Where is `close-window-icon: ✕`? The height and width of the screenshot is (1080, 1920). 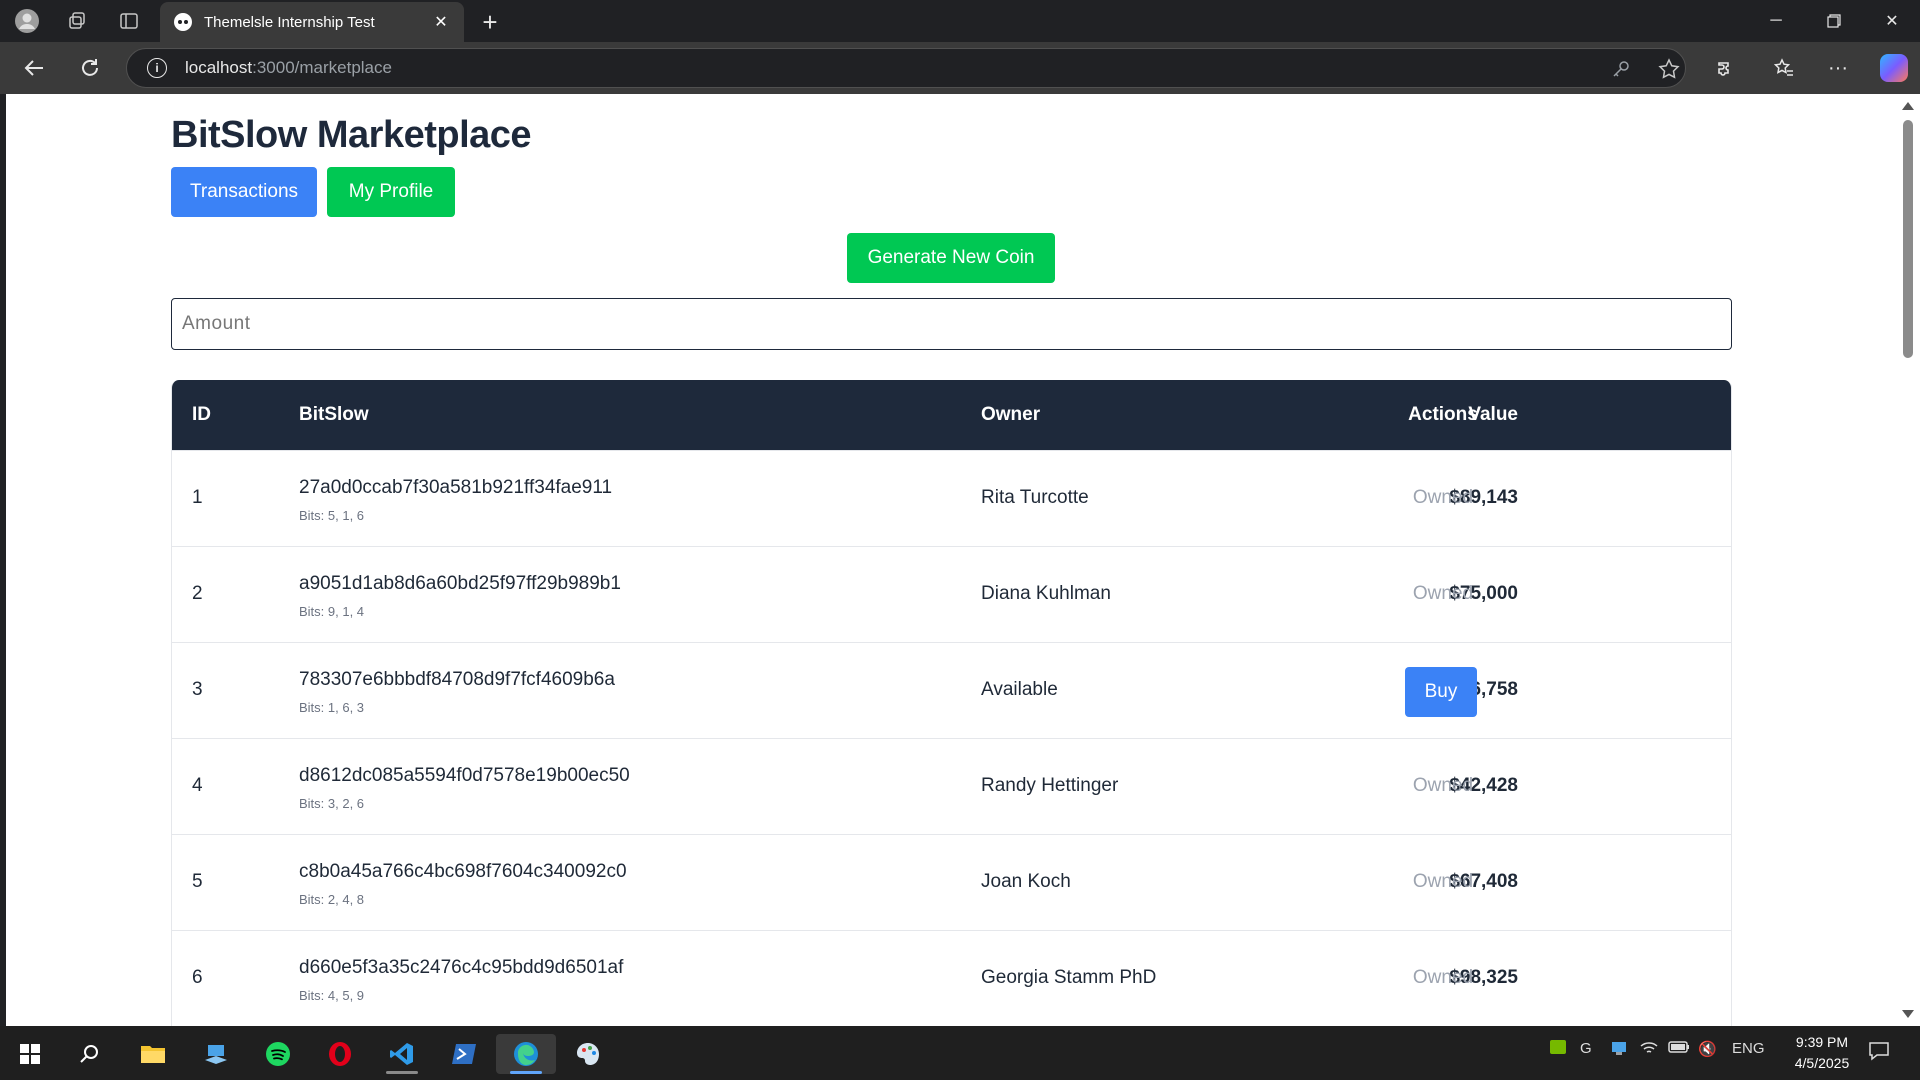
close-window-icon: ✕ is located at coordinates (1892, 21).